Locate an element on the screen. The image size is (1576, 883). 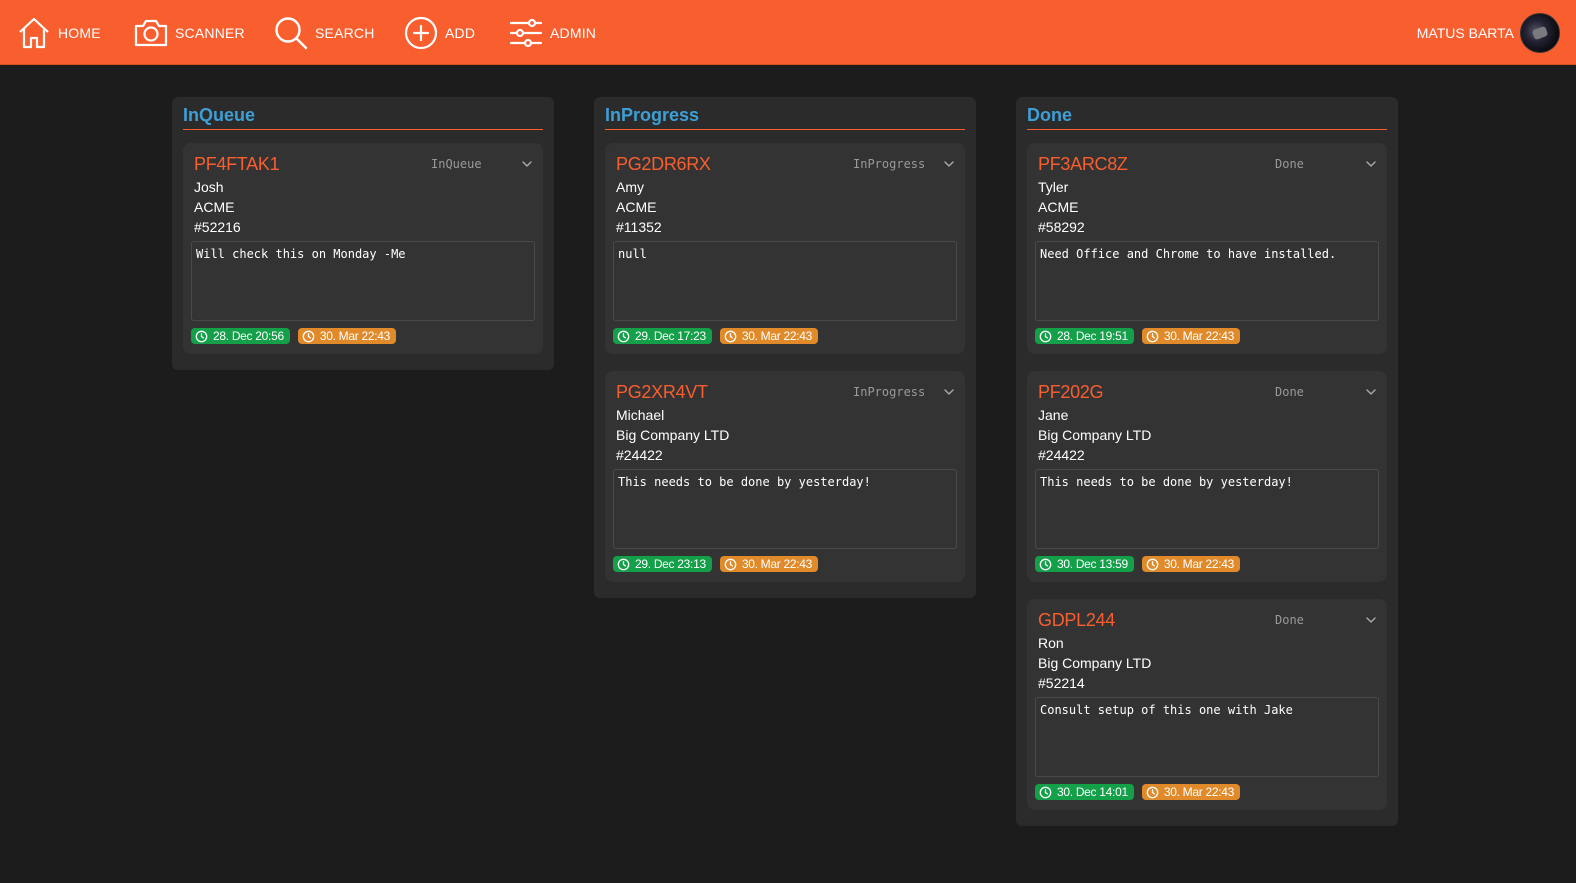
ticket-id: GDPL244 is located at coordinates (1156, 620).